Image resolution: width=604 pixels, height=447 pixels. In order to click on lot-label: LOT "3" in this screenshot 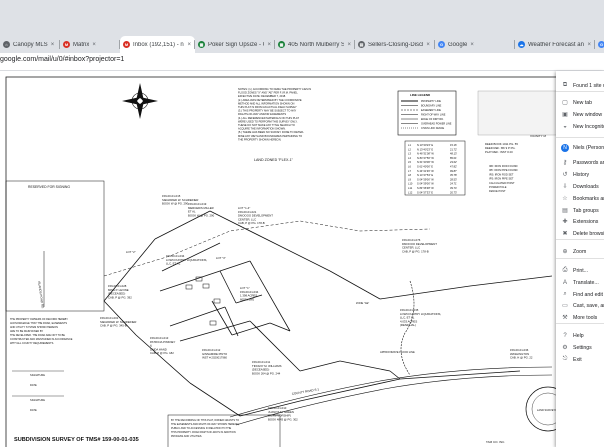, I will do `click(221, 258)`.